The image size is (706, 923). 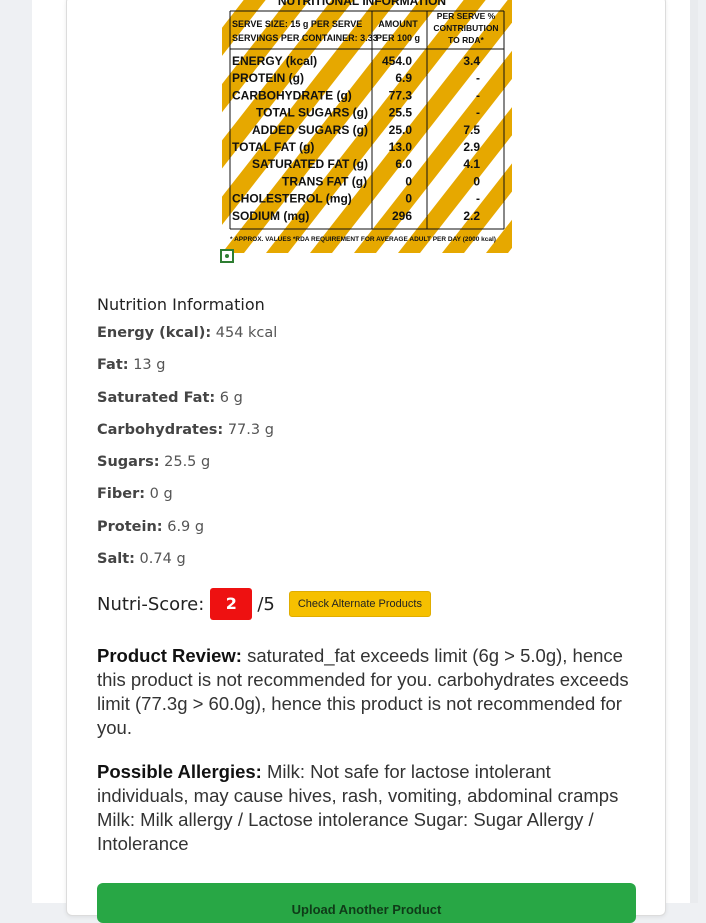 I want to click on label-row-name: CHOLESTEROL (mg), so click(x=292, y=199).